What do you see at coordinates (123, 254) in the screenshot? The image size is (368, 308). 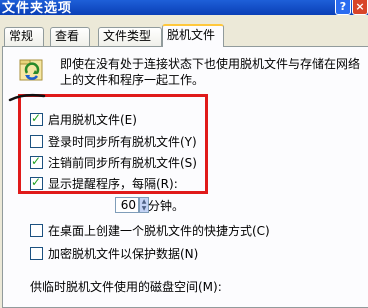 I see `encrypt-label: 加密脱机文件以保护数据(N)` at bounding box center [123, 254].